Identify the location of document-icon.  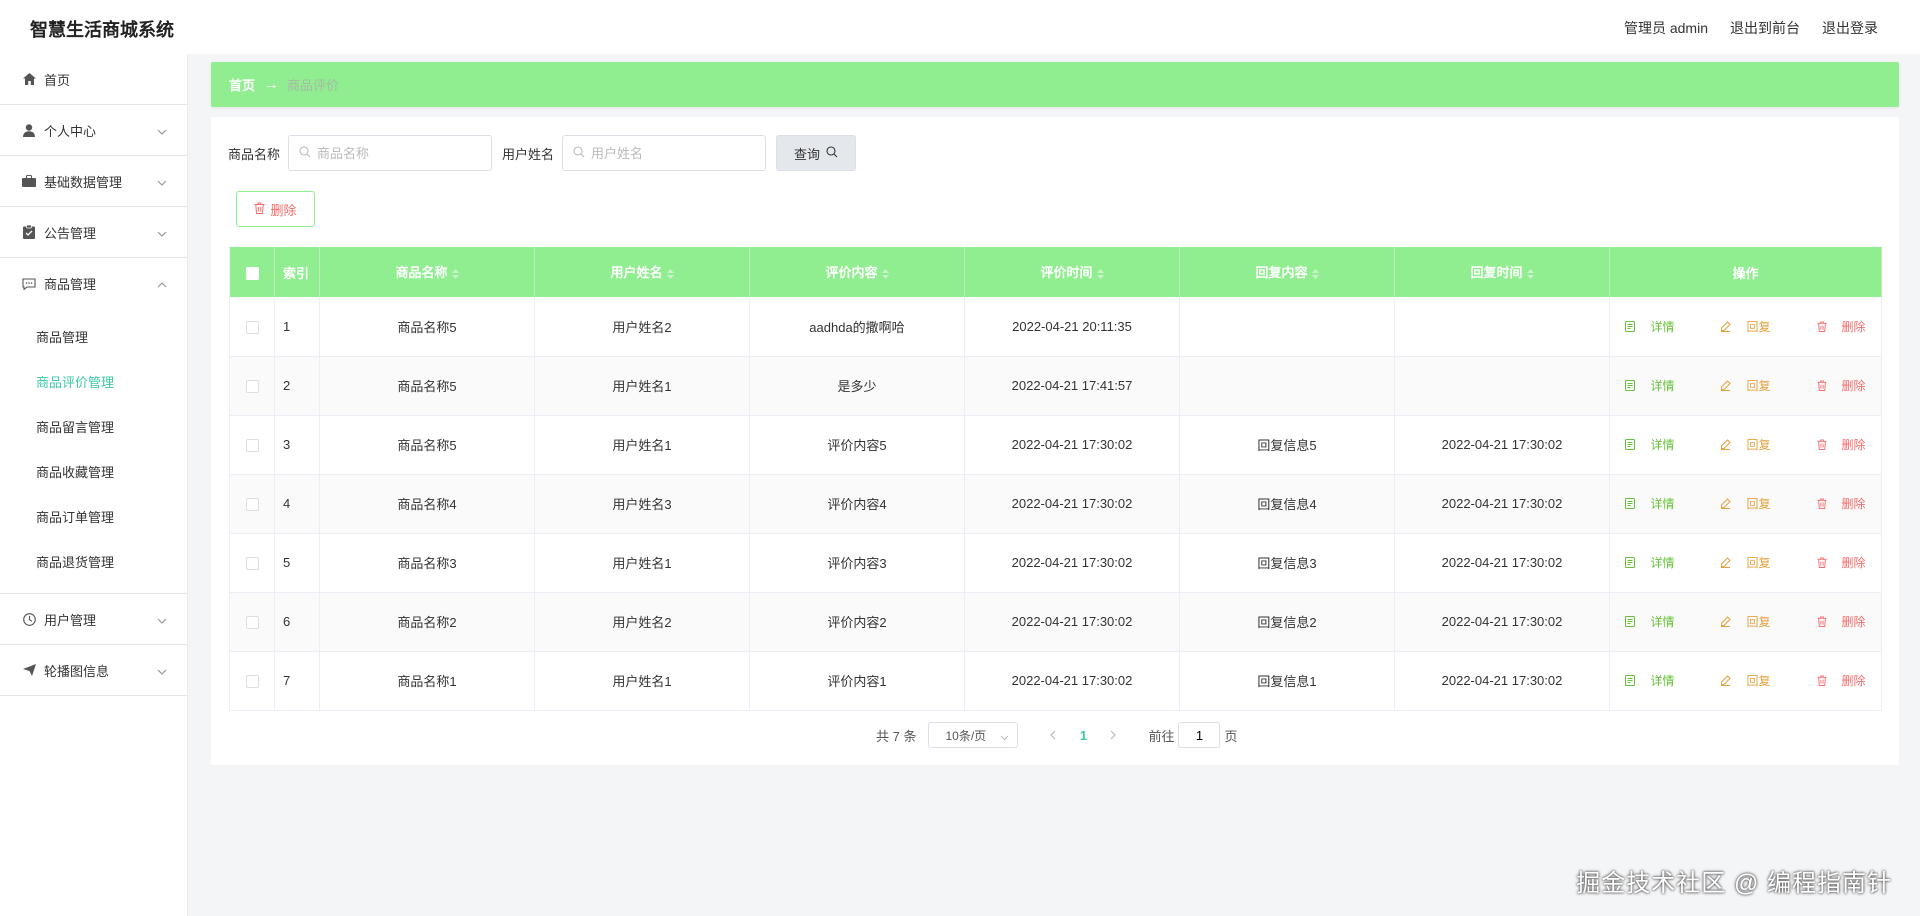
(1630, 326).